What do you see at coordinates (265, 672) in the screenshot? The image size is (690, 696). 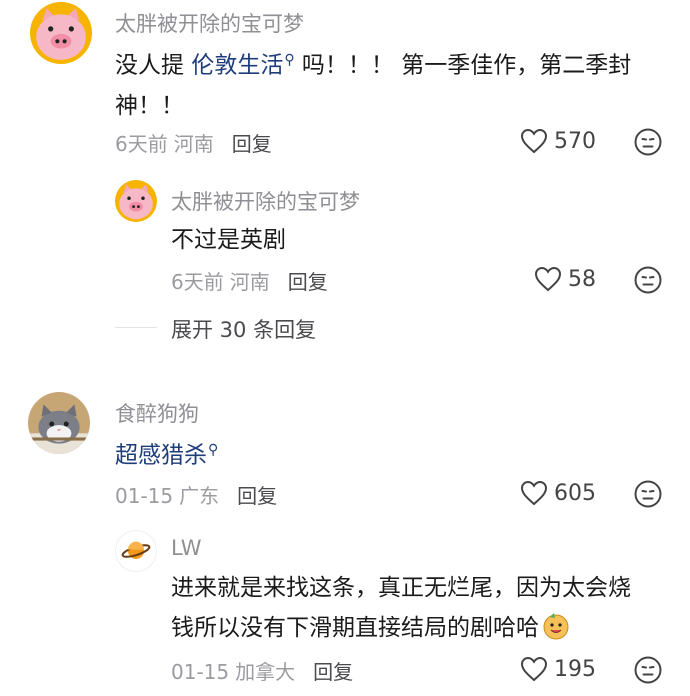 I see `reply-location: 加拿大` at bounding box center [265, 672].